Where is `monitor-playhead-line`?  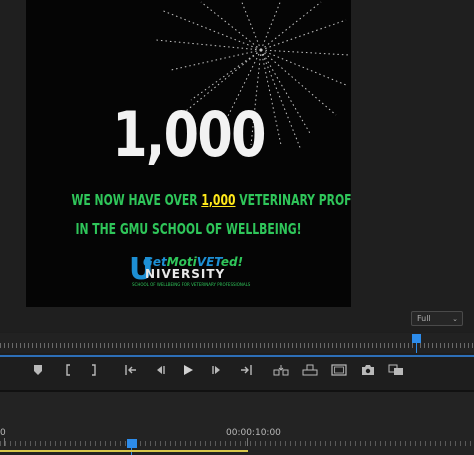 monitor-playhead-line is located at coordinates (416, 347).